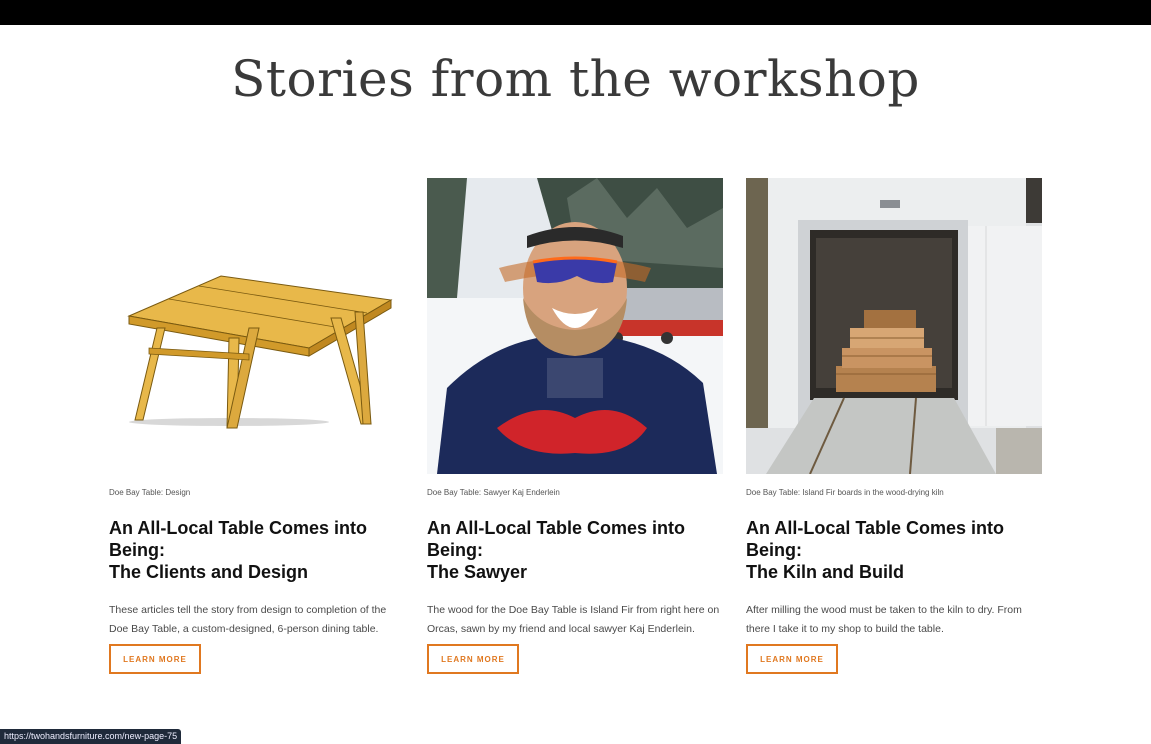 The image size is (1151, 744). What do you see at coordinates (150, 492) in the screenshot?
I see `card-caption: Doe Bay Table: Design` at bounding box center [150, 492].